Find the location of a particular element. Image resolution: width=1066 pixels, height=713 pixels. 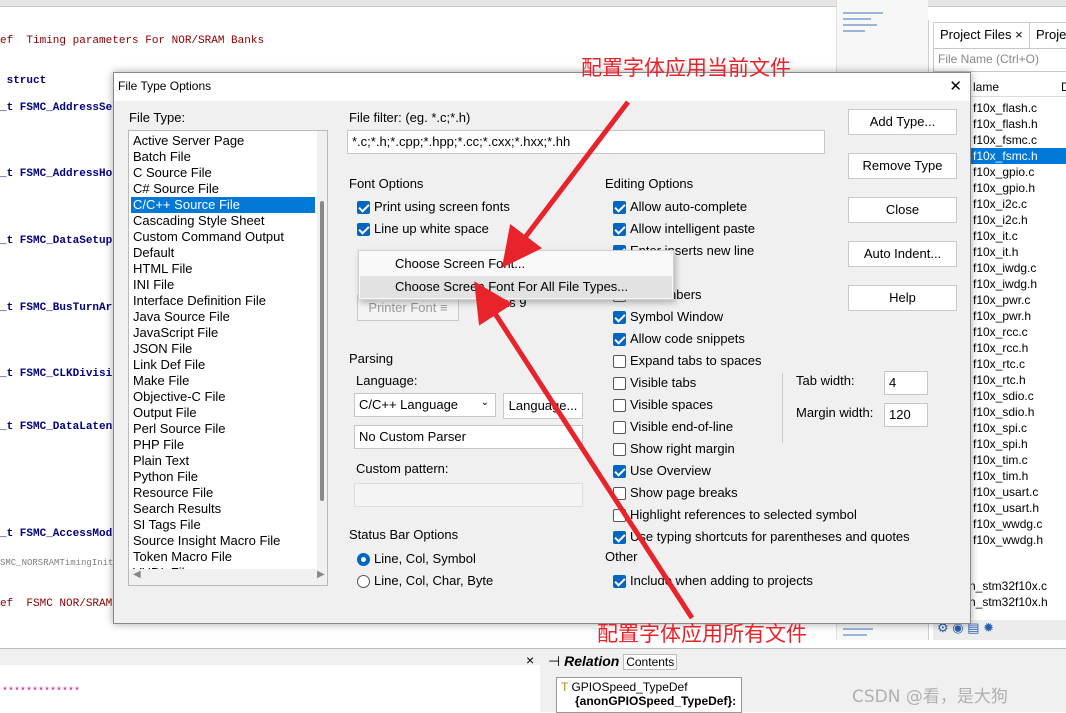

annotation-bottom: 配置字体应用所有文件 is located at coordinates (702, 634).